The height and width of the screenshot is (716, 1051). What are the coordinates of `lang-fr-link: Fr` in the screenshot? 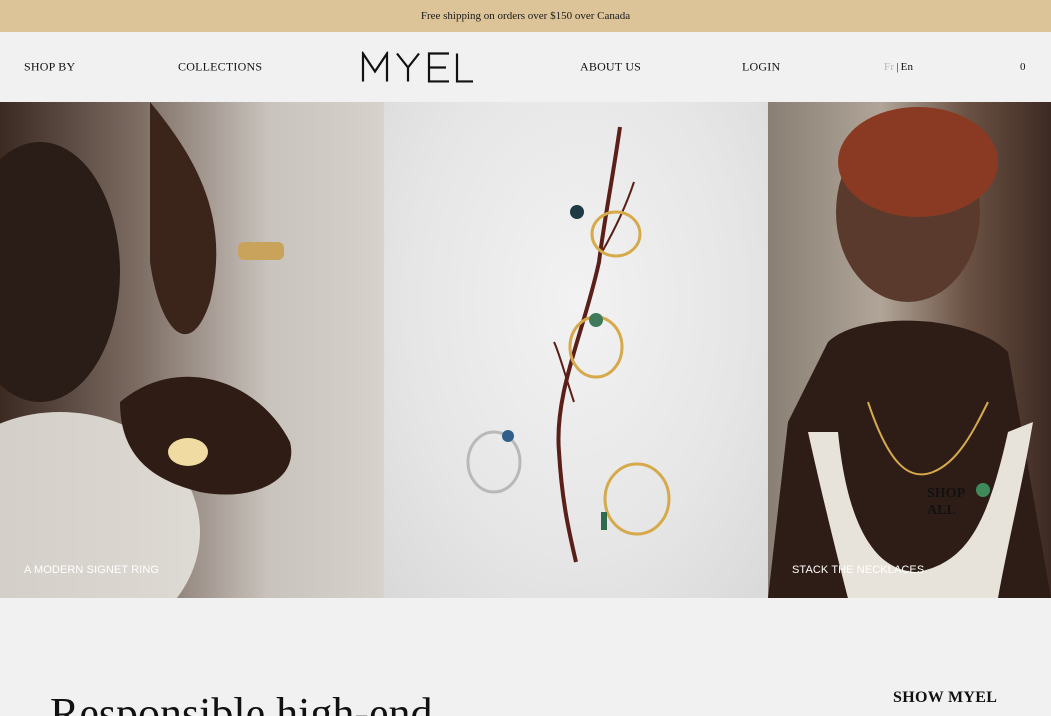 It's located at (889, 67).